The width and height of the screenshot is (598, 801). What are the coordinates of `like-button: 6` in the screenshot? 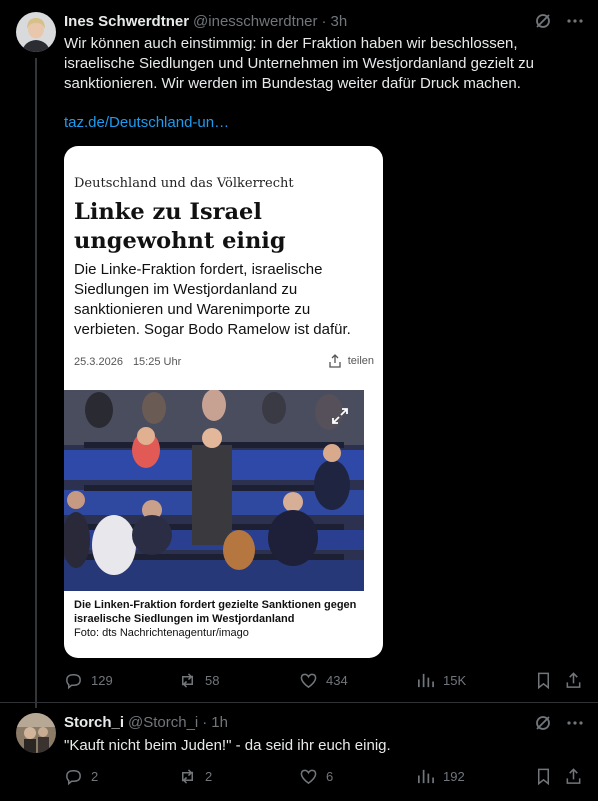 It's located at (316, 776).